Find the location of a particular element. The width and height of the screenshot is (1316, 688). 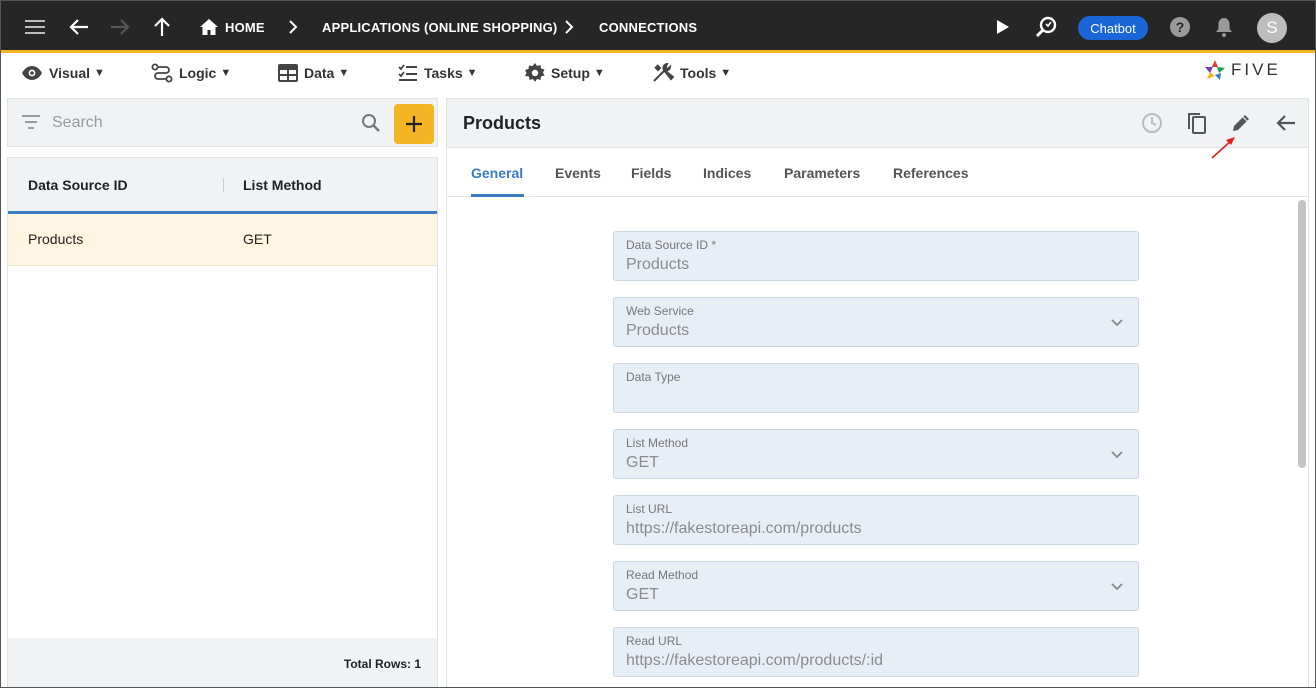

column-header-list-method: List Method is located at coordinates (282, 185).